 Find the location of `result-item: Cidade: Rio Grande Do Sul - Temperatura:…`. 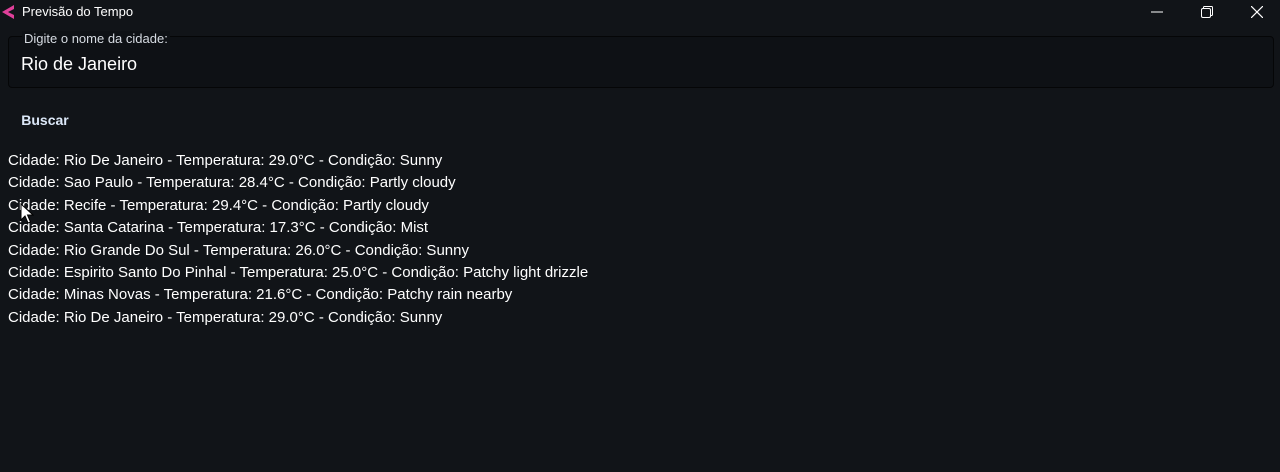

result-item: Cidade: Rio Grande Do Sul - Temperatura:… is located at coordinates (238, 250).